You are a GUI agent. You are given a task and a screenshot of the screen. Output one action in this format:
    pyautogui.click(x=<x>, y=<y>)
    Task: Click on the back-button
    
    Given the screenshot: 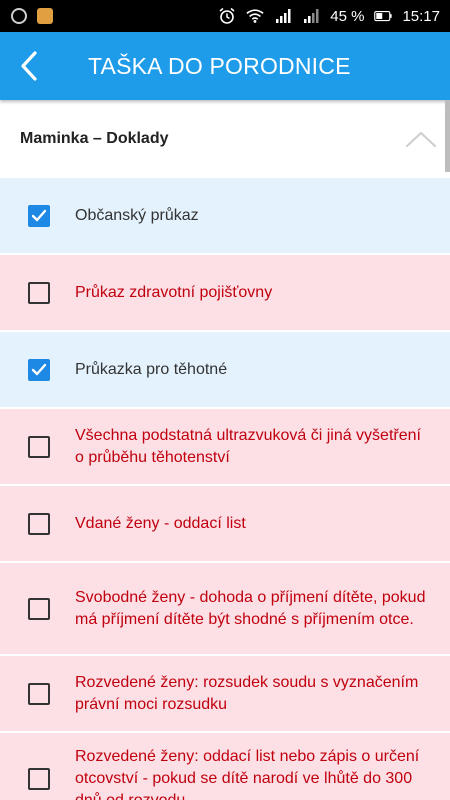 What is the action you would take?
    pyautogui.click(x=29, y=66)
    